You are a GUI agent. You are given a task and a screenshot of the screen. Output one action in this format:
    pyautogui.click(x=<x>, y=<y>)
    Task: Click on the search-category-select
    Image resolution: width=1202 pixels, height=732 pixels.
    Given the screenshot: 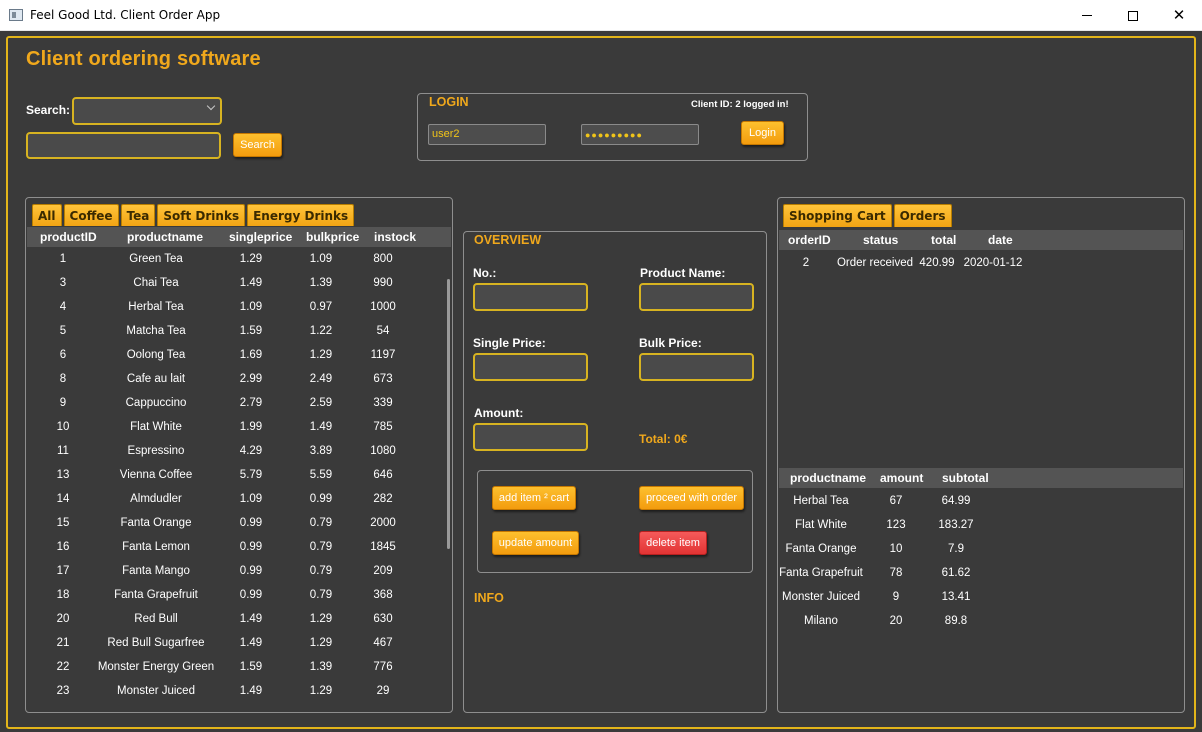 What is the action you would take?
    pyautogui.click(x=147, y=111)
    